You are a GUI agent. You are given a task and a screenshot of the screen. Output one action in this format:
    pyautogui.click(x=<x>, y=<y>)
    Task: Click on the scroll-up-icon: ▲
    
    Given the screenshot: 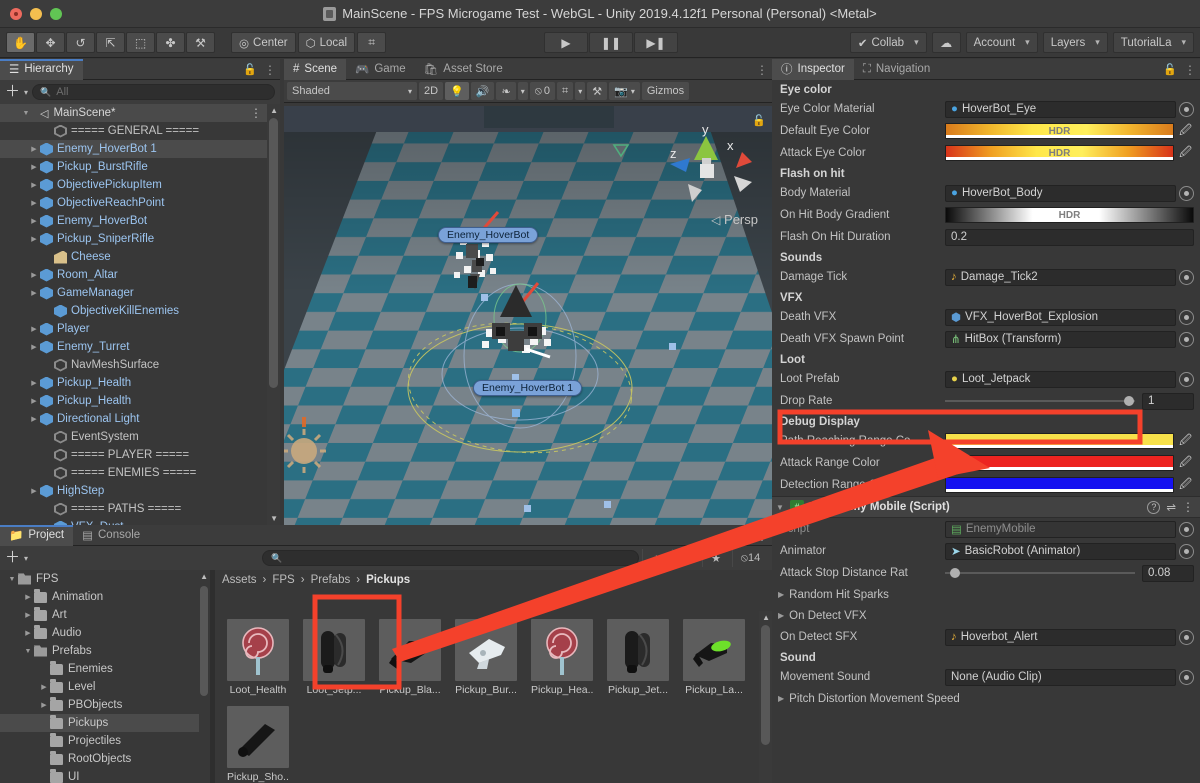 What is the action you would take?
    pyautogui.click(x=766, y=617)
    